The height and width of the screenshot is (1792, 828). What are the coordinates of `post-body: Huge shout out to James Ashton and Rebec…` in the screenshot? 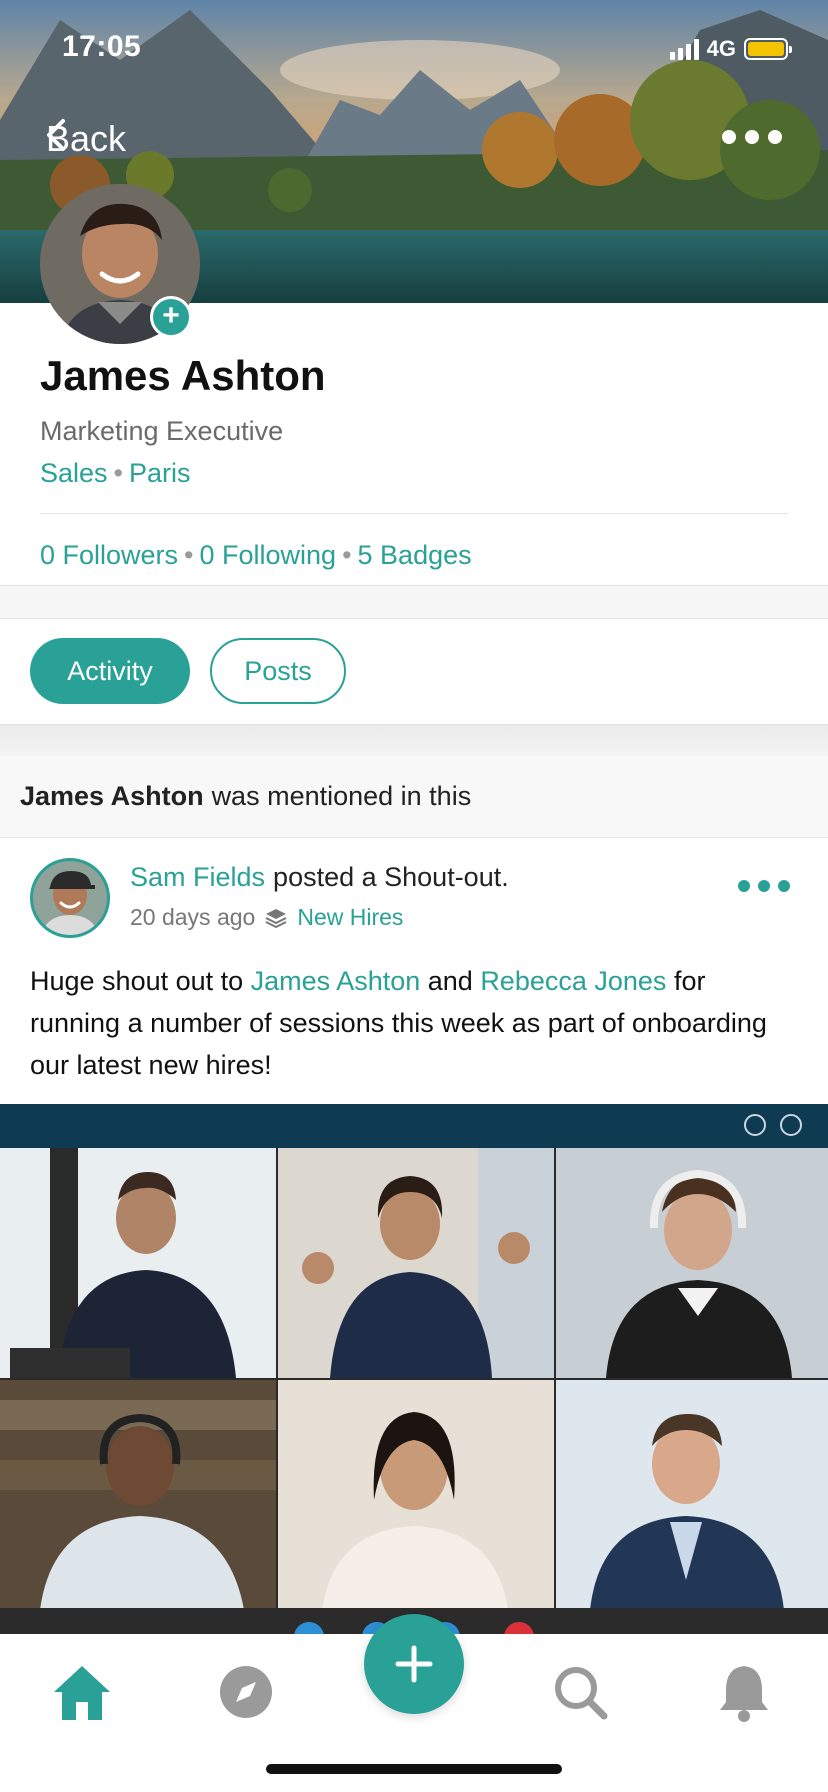 It's located at (415, 1023).